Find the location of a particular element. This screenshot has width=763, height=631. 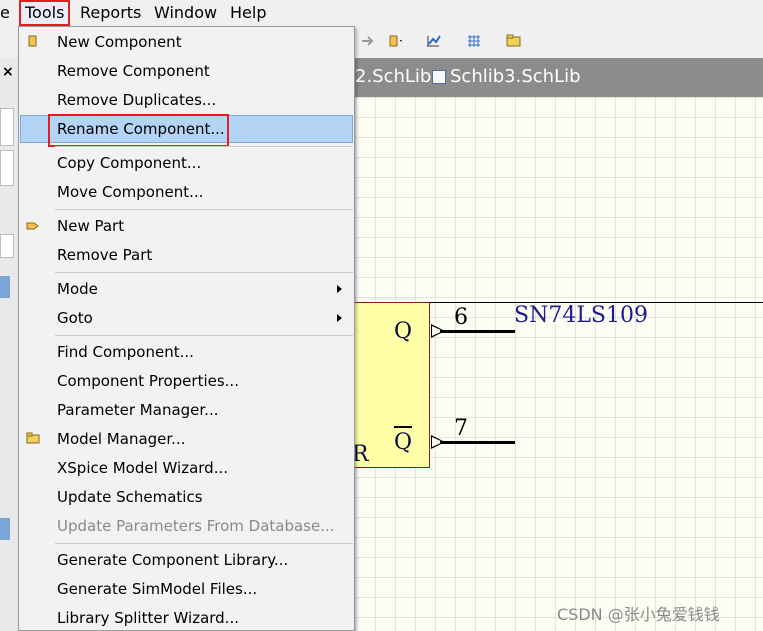

grid-dropdown-icon is located at coordinates (474, 41).